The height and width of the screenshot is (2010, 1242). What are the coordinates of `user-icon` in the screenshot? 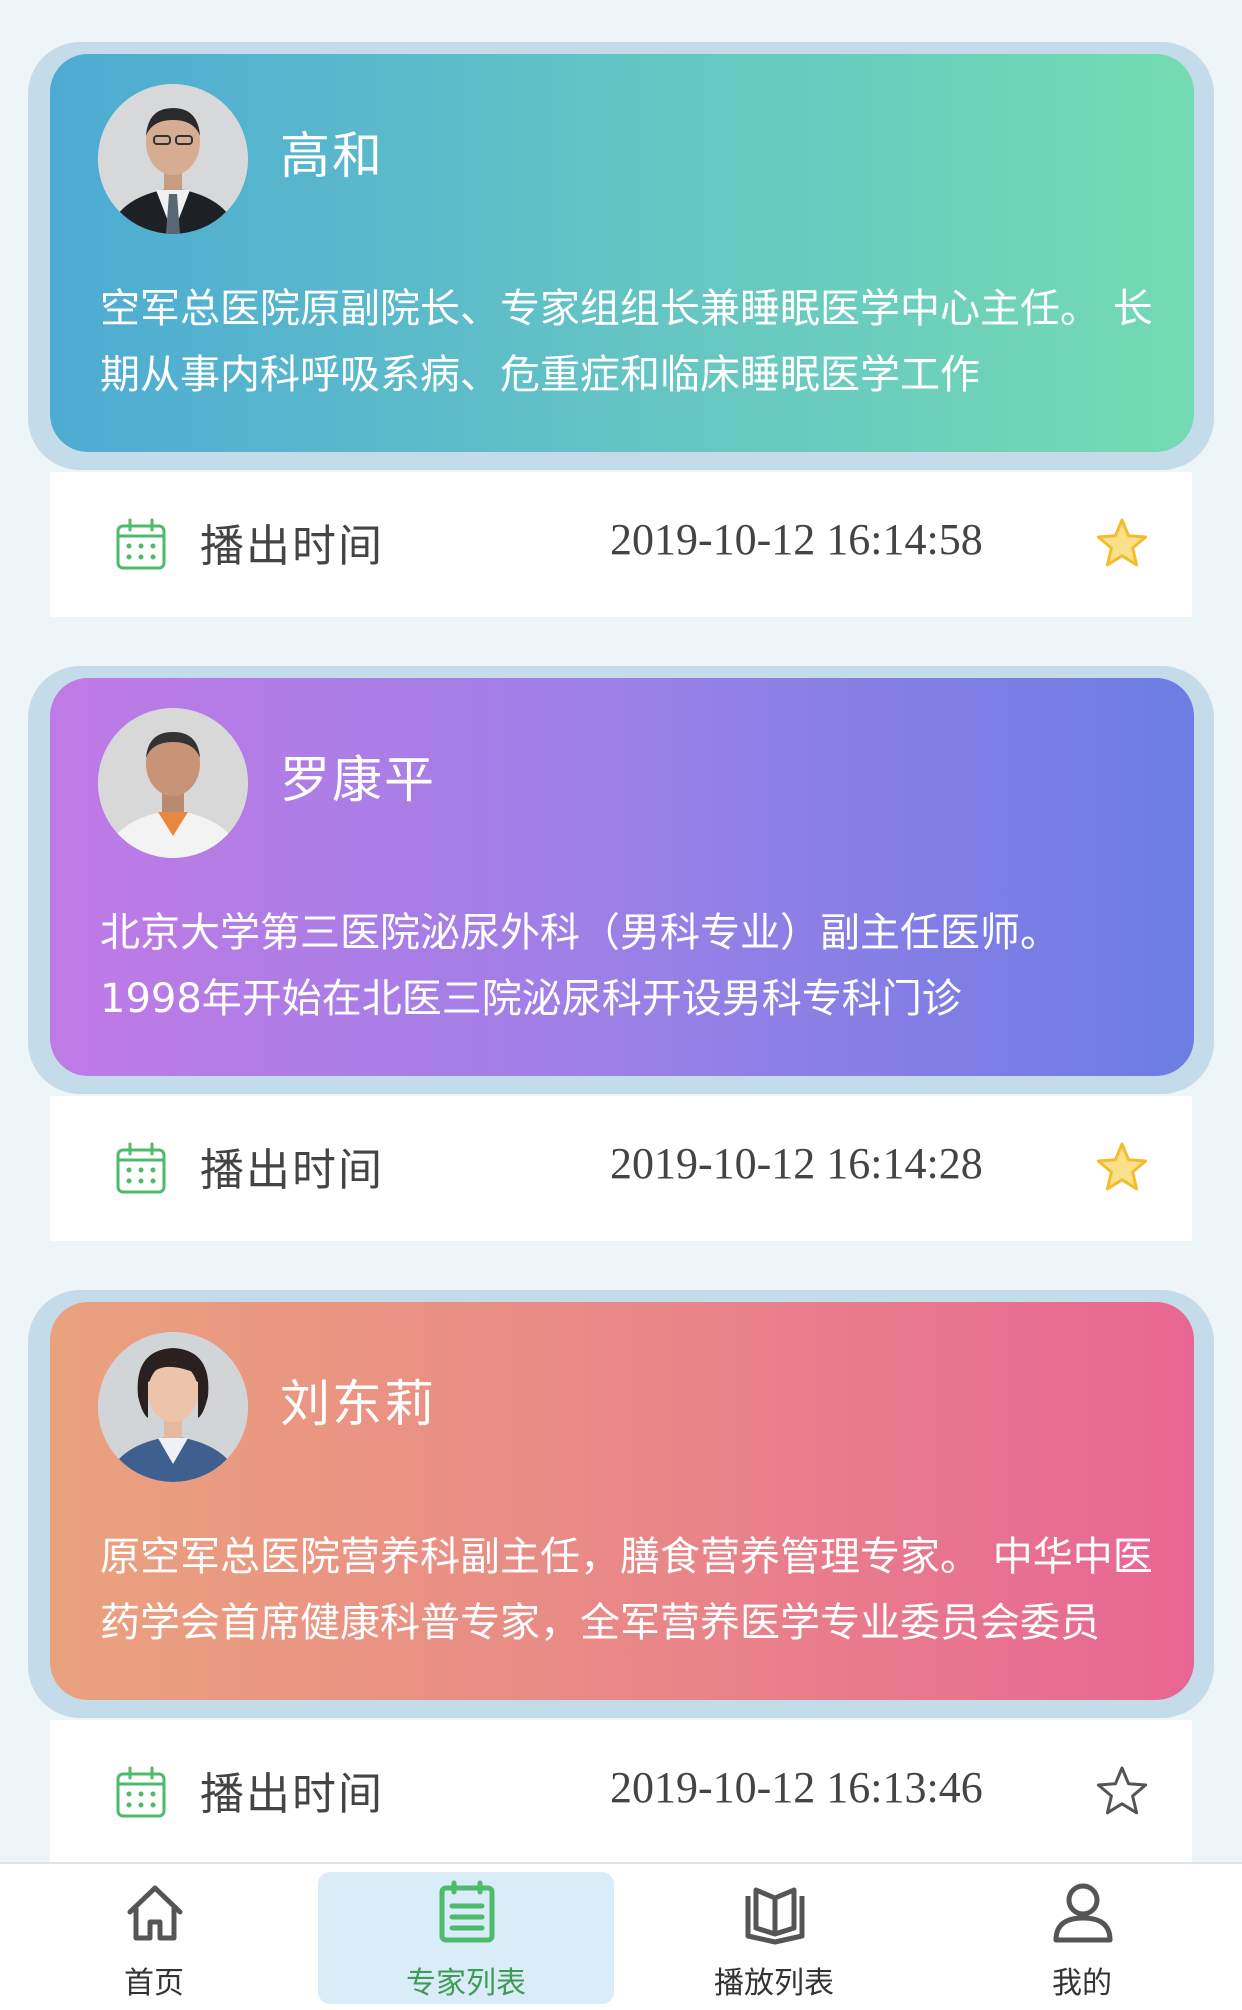 It's located at (1083, 1913).